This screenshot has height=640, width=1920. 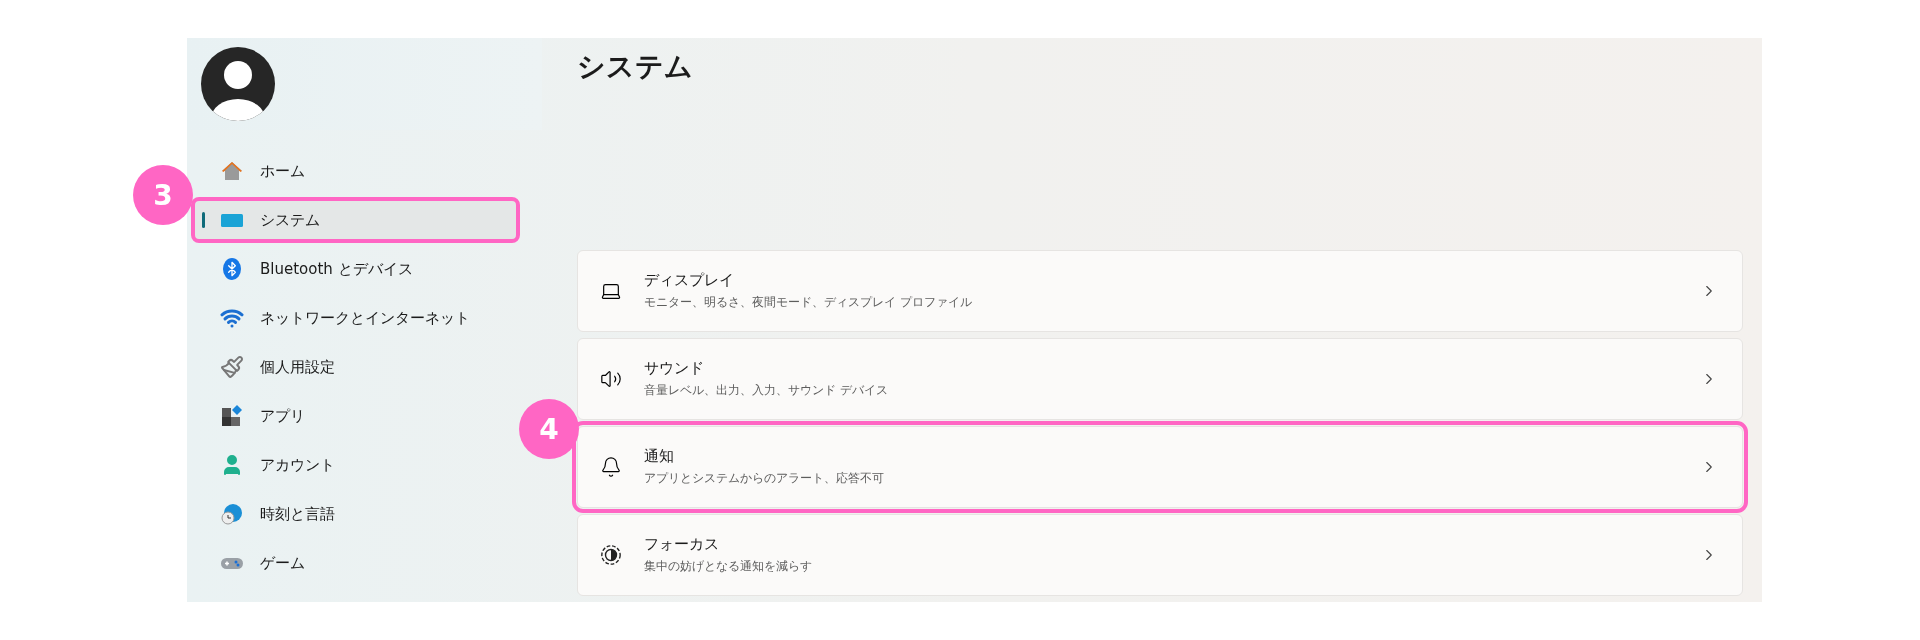 What do you see at coordinates (355, 563) in the screenshot?
I see `nav-item: ゲーム` at bounding box center [355, 563].